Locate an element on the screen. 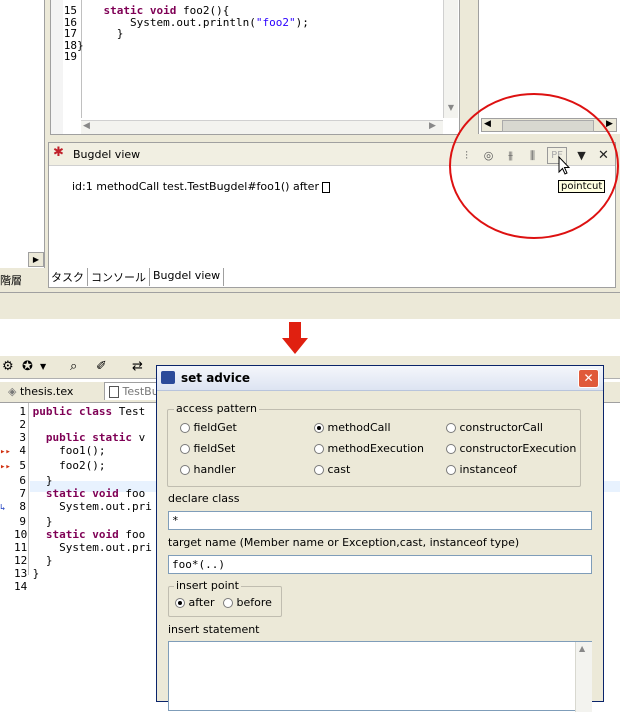  insert-point-group: insert point after before is located at coordinates (225, 598).